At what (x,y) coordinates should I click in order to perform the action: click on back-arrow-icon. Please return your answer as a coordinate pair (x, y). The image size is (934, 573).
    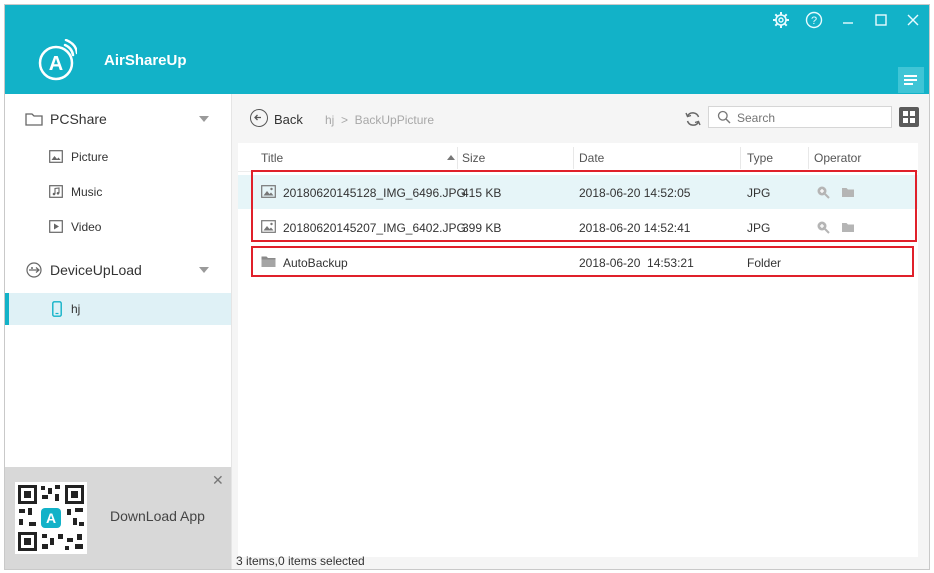
    Looking at the image, I should click on (259, 118).